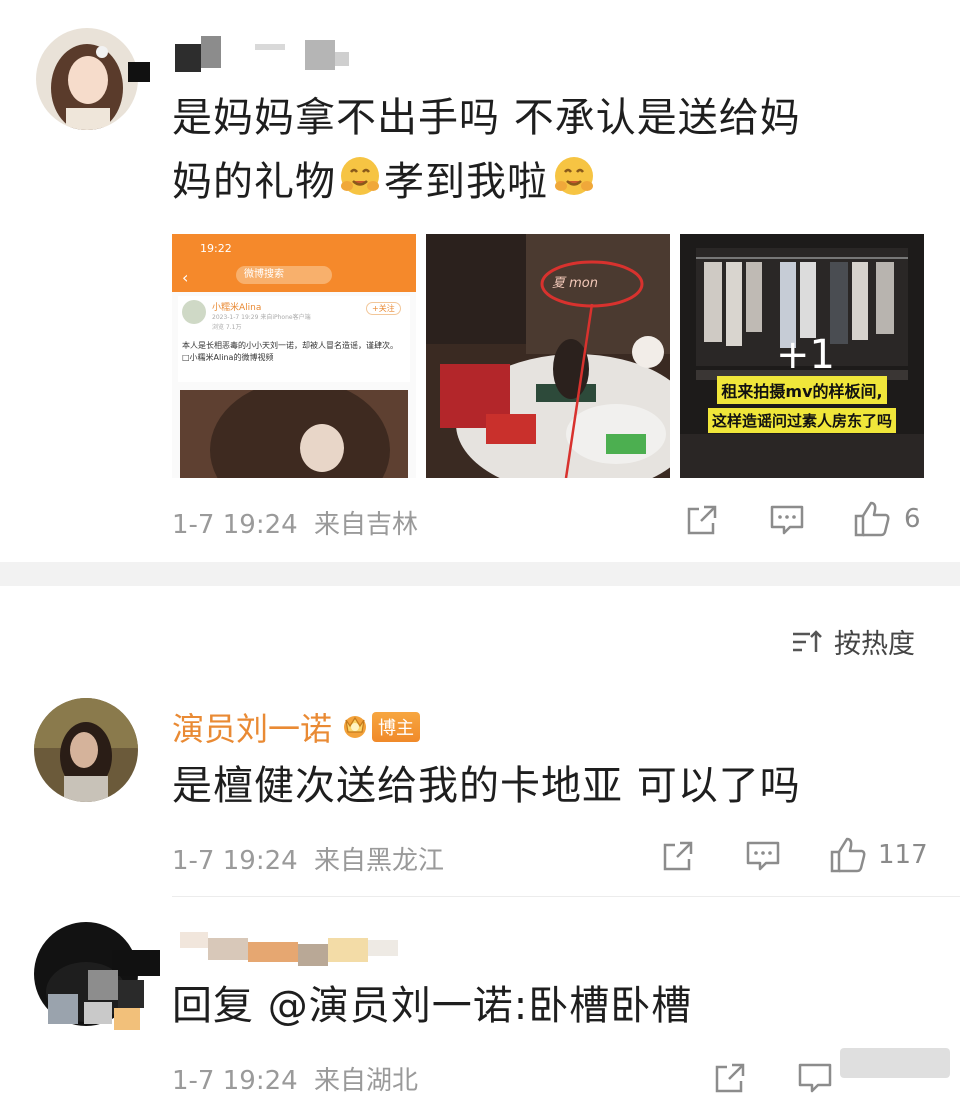 Image resolution: width=960 pixels, height=1097 pixels. Describe the element at coordinates (294, 263) in the screenshot. I see `screenshot-header: 19:22 ‹ 微博搜索` at that location.